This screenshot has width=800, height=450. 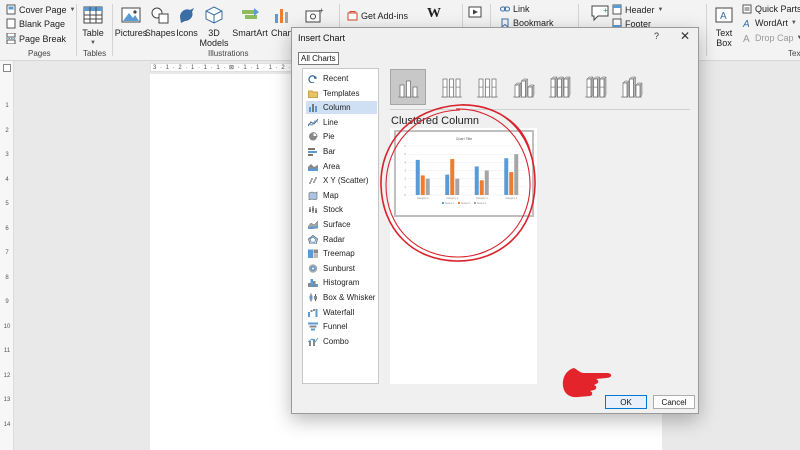 I want to click on shapes-icon, so click(x=160, y=15).